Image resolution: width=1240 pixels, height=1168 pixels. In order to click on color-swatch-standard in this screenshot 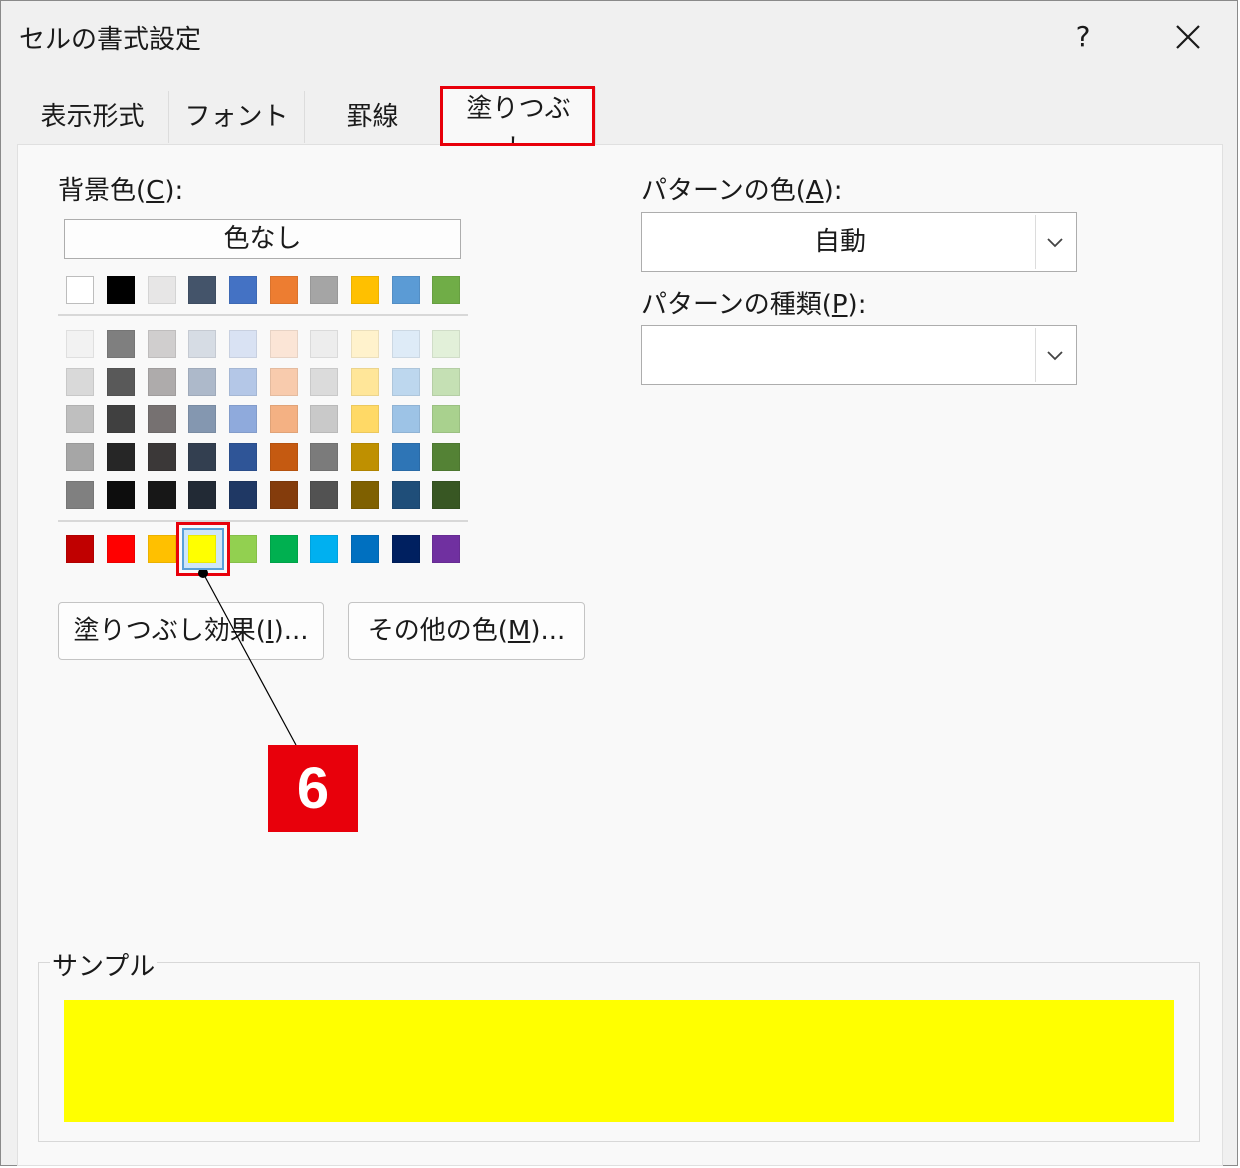, I will do `click(202, 549)`.